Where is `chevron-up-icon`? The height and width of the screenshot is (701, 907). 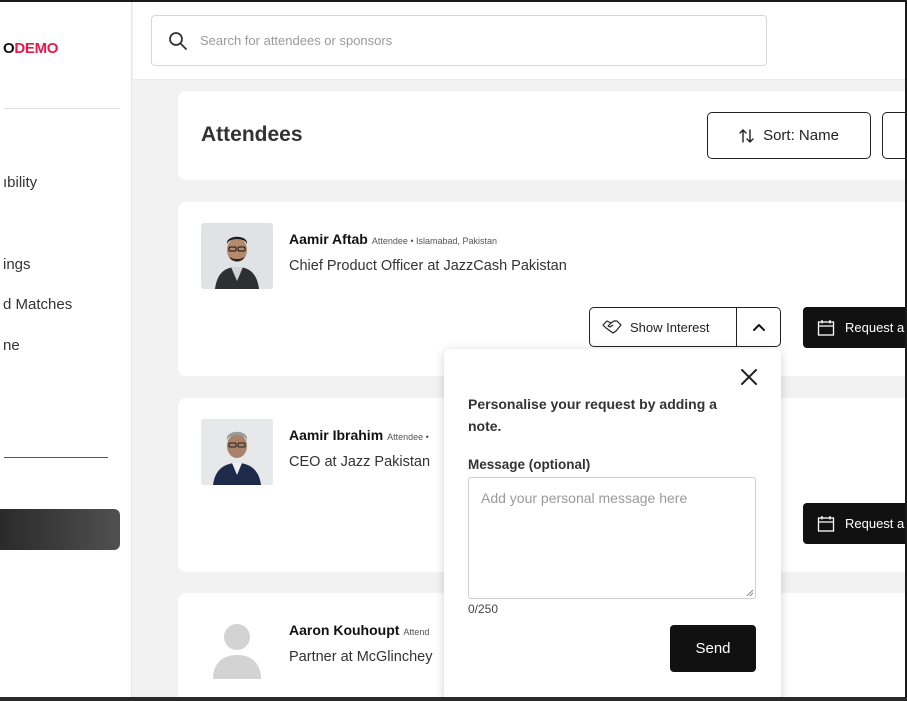 chevron-up-icon is located at coordinates (758, 327).